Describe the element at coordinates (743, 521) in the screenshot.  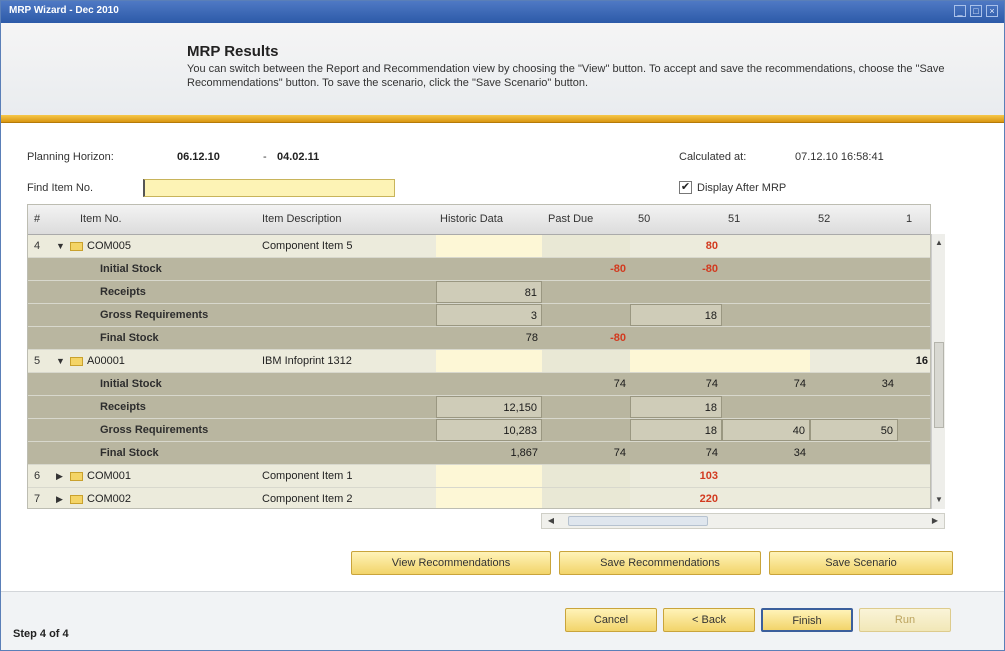
I see `grid-horizontal-scrollbar: ◀ ▶` at that location.